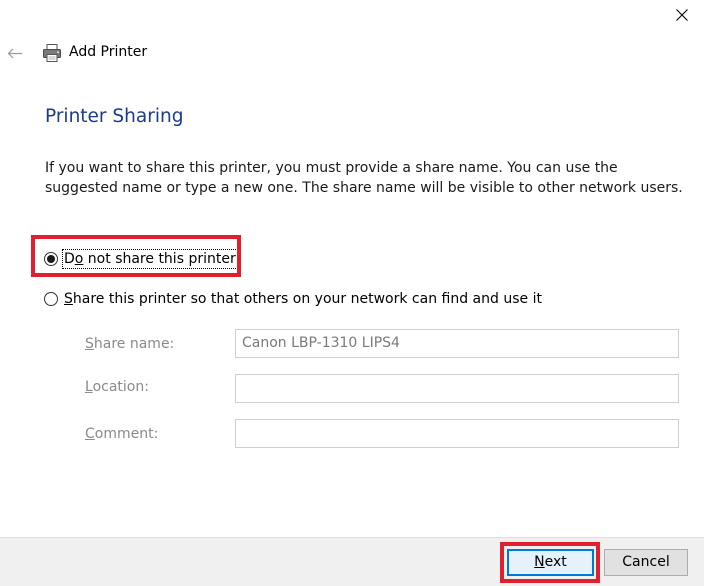 This screenshot has height=586, width=704. What do you see at coordinates (457, 433) in the screenshot?
I see `comment-input` at bounding box center [457, 433].